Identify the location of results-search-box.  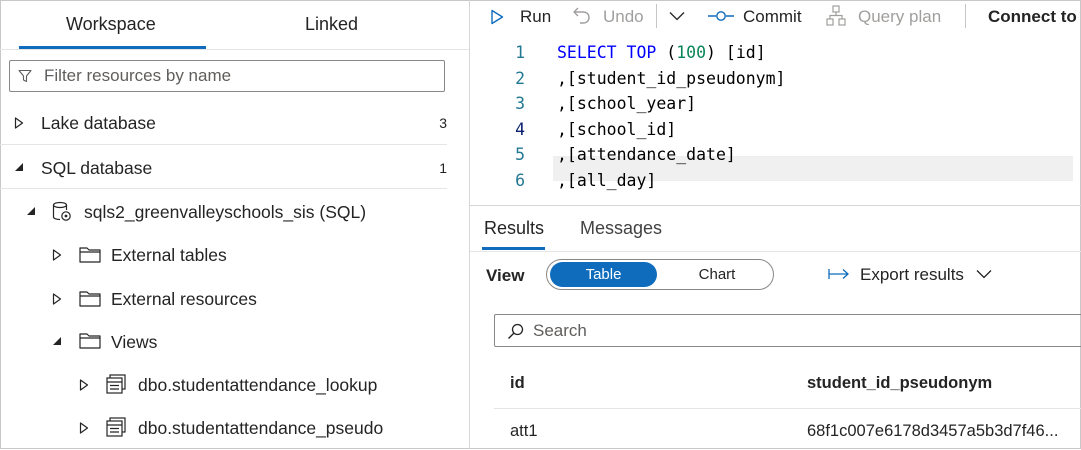
(787, 330).